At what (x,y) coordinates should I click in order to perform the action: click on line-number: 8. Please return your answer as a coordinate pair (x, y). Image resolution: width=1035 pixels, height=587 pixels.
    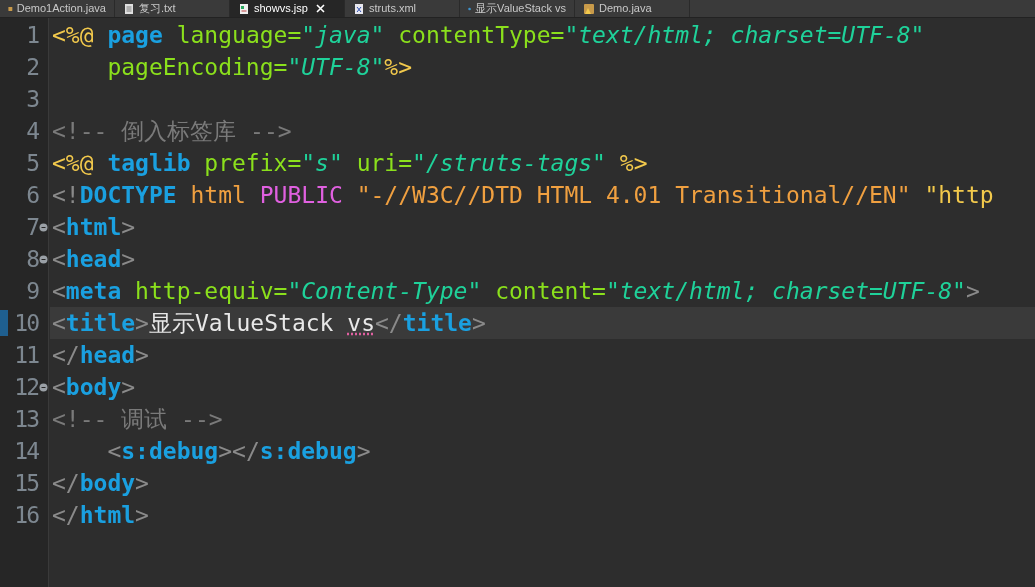
    Looking at the image, I should click on (32, 259).